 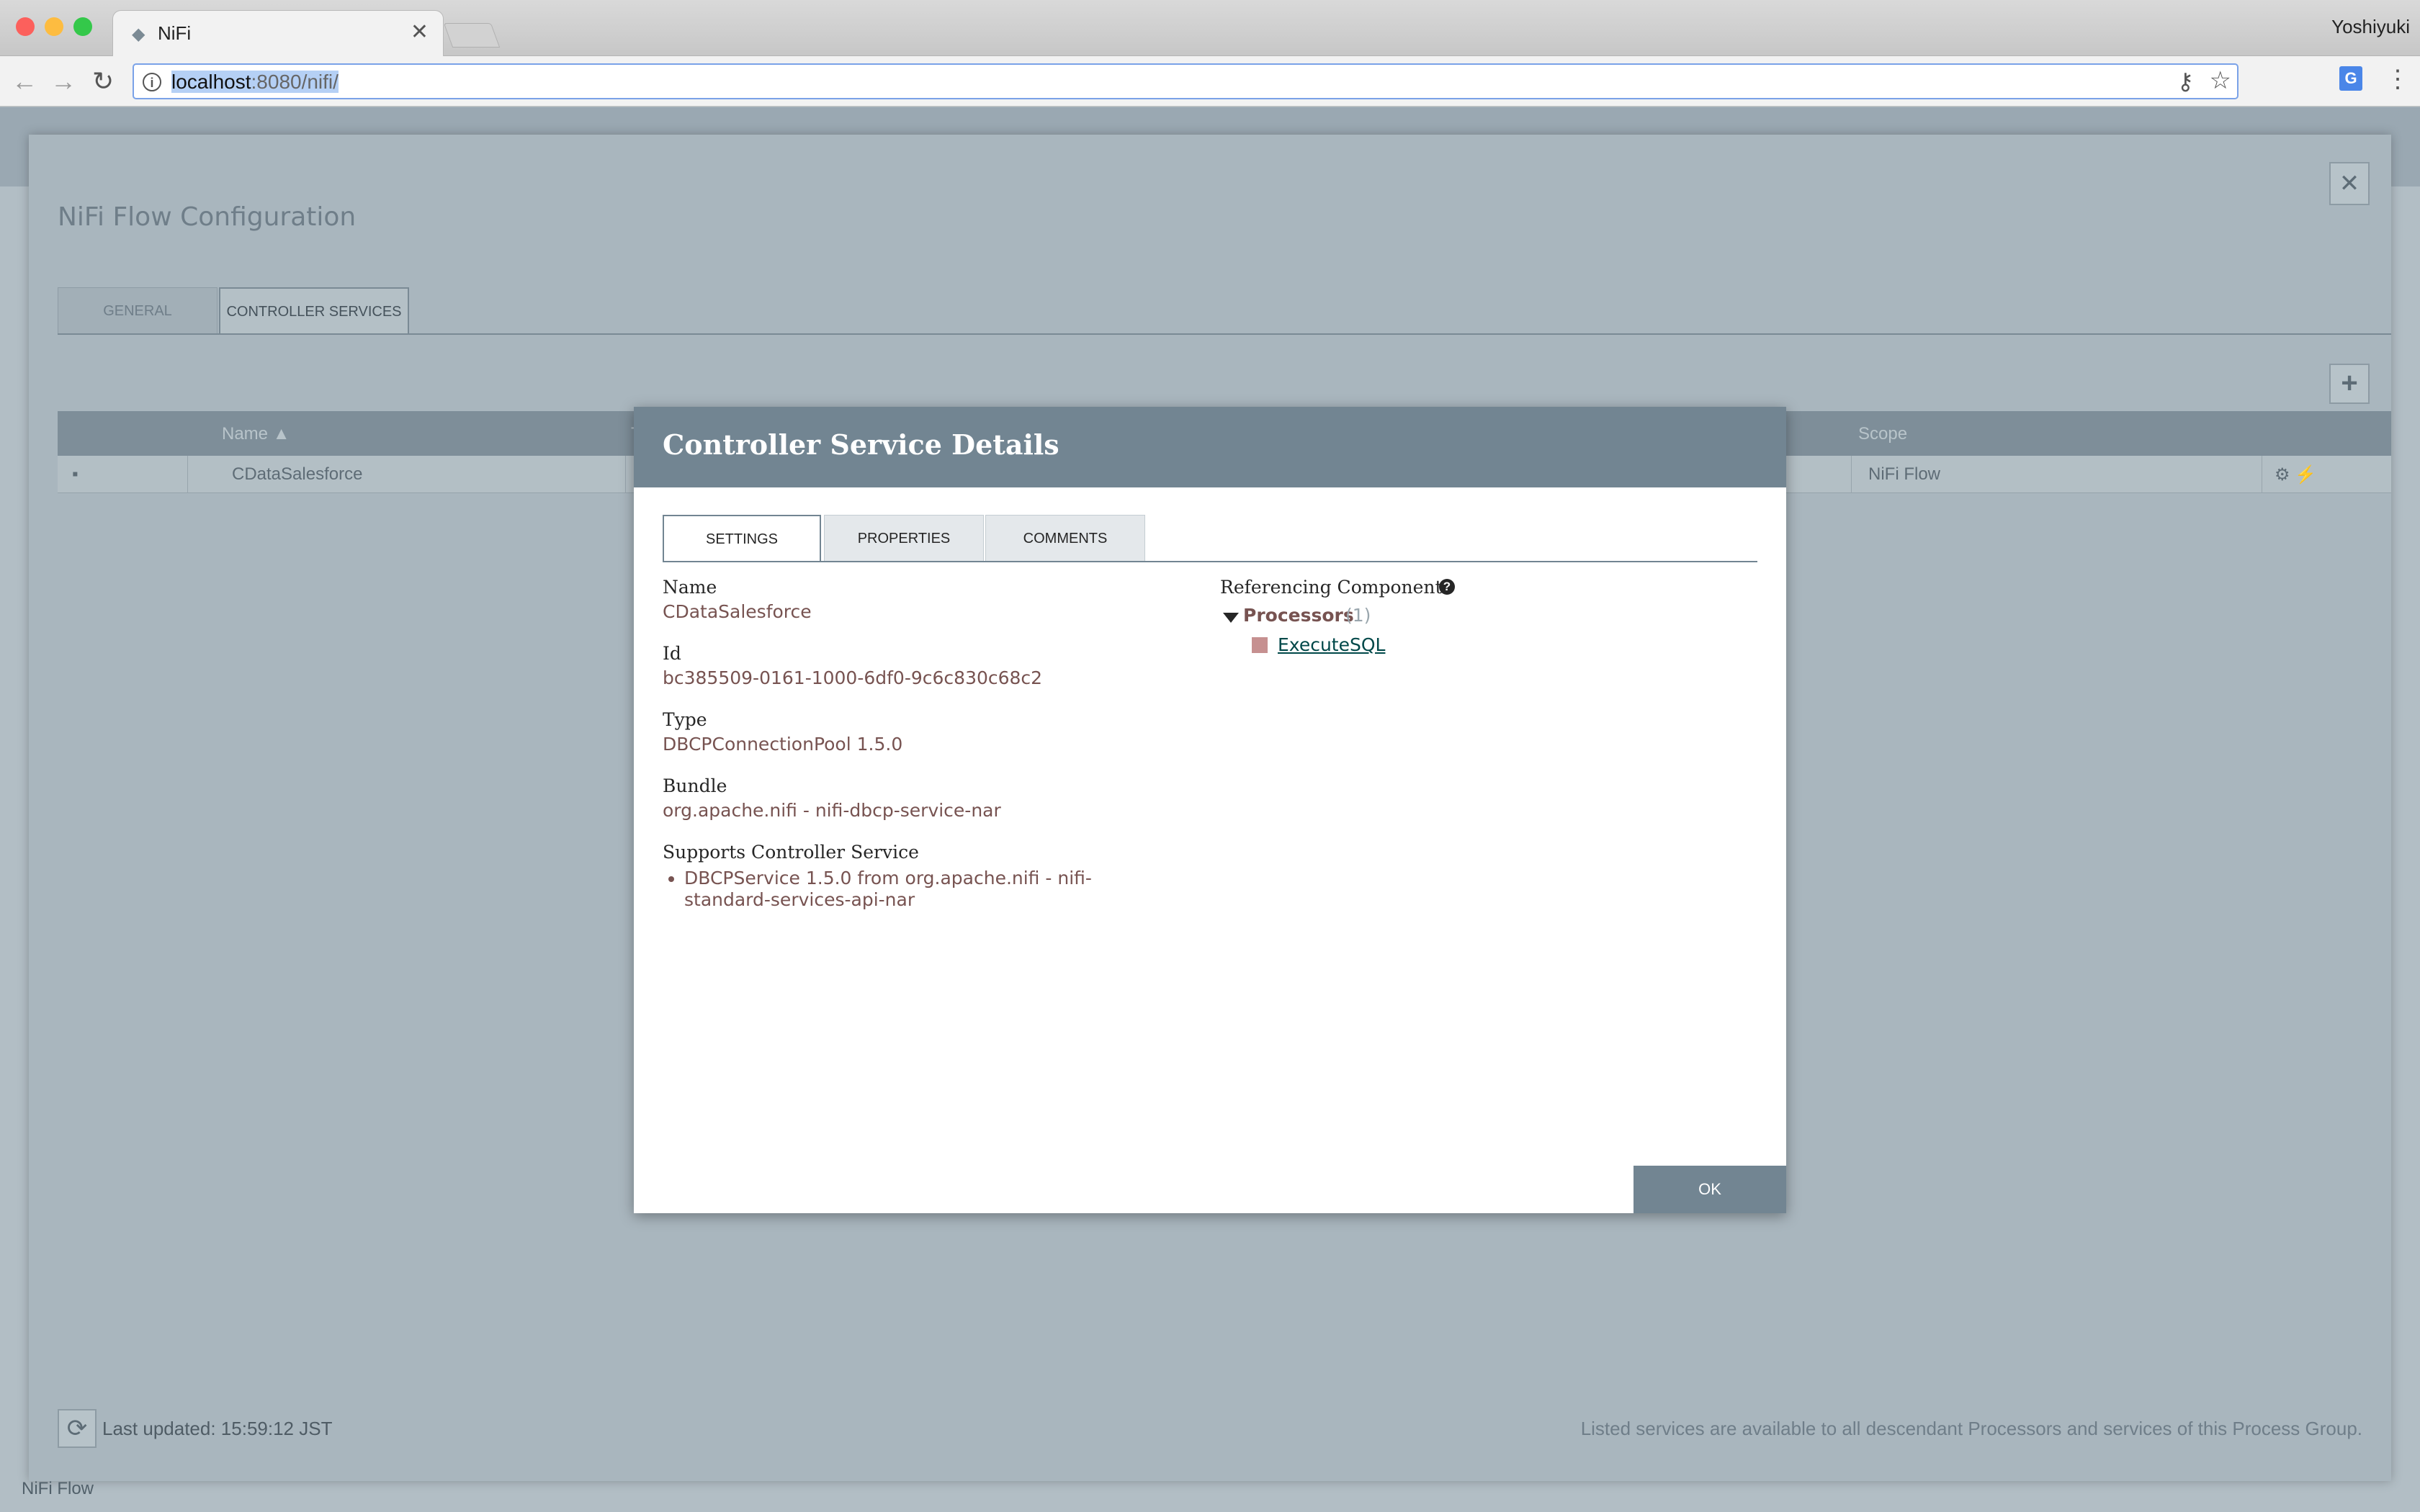 I want to click on id-value: bc385509-0161-1000-6df0-9c6c830c68c2, so click(x=853, y=677).